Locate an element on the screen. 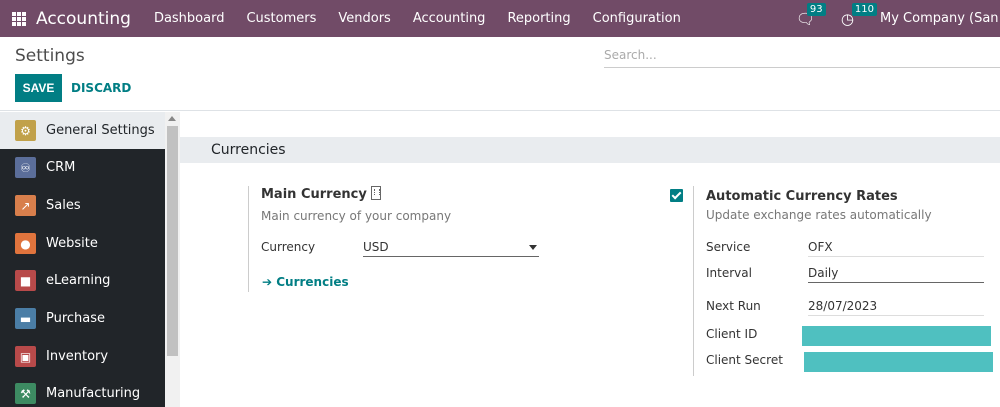 The height and width of the screenshot is (407, 1000). sidebar-item-crm: ♾ CRM is located at coordinates (82, 167).